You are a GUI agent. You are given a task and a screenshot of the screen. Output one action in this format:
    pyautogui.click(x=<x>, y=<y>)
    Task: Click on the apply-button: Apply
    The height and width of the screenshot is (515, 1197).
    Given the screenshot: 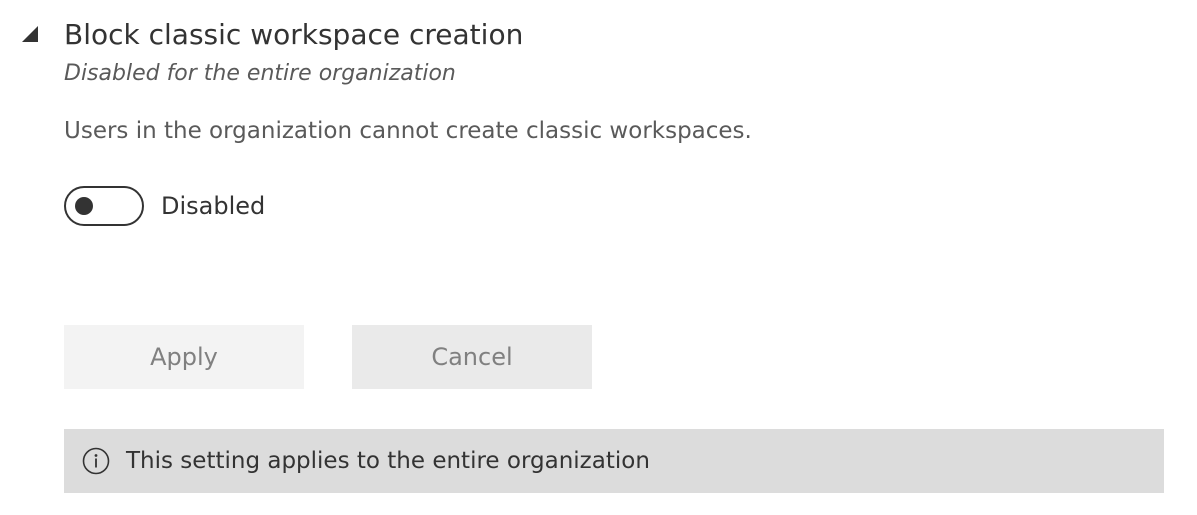 What is the action you would take?
    pyautogui.click(x=184, y=357)
    